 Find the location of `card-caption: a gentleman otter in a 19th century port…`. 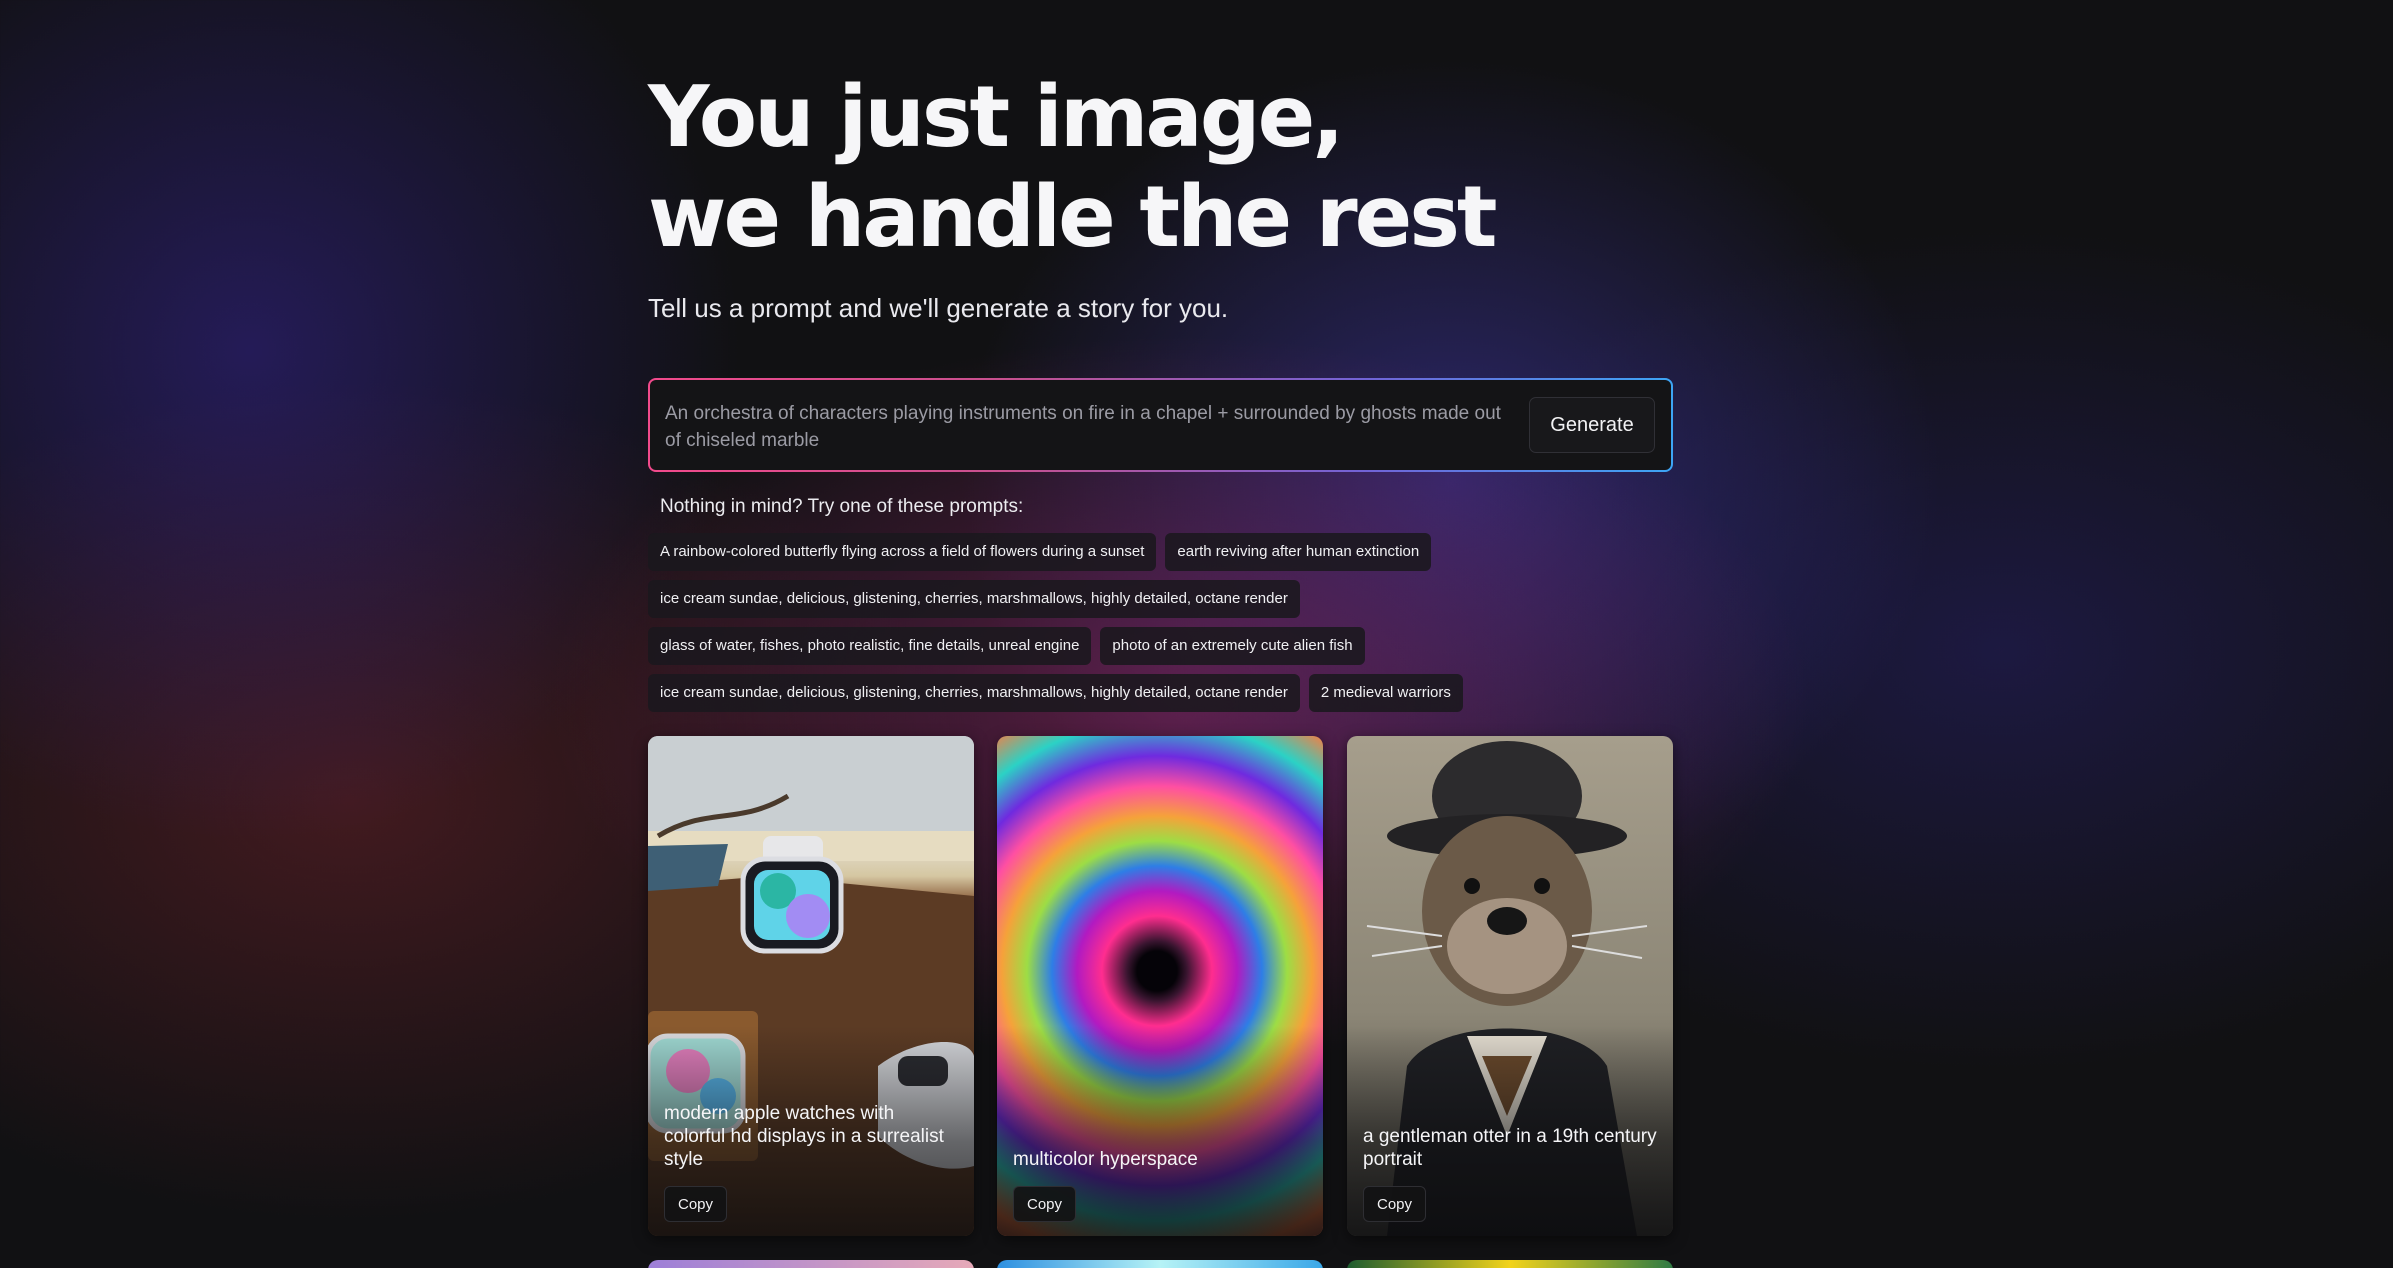

card-caption: a gentleman otter in a 19th century port… is located at coordinates (1510, 1148).